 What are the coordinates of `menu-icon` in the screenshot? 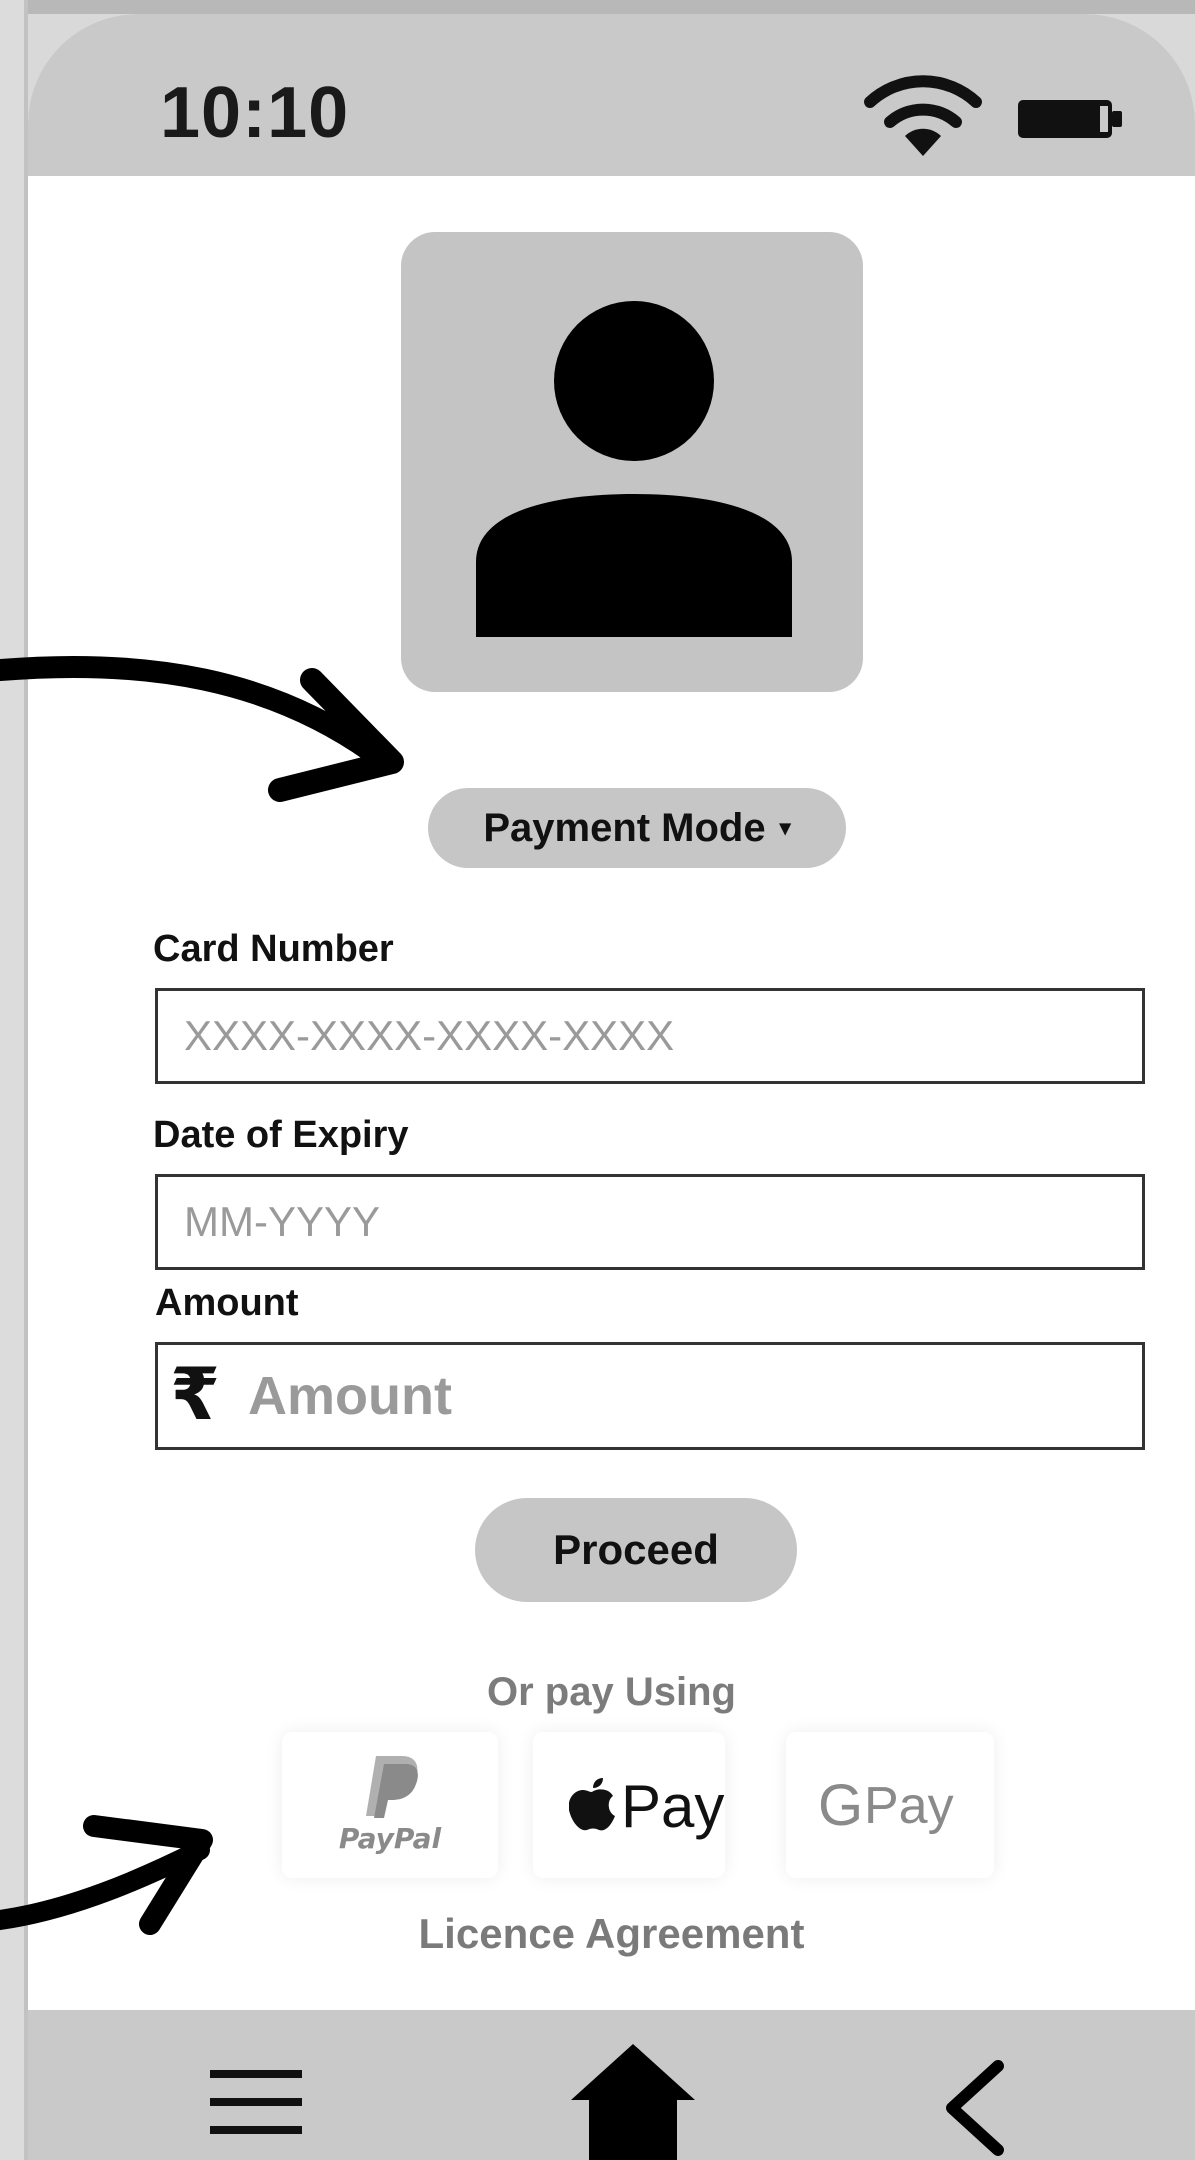 It's located at (256, 2102).